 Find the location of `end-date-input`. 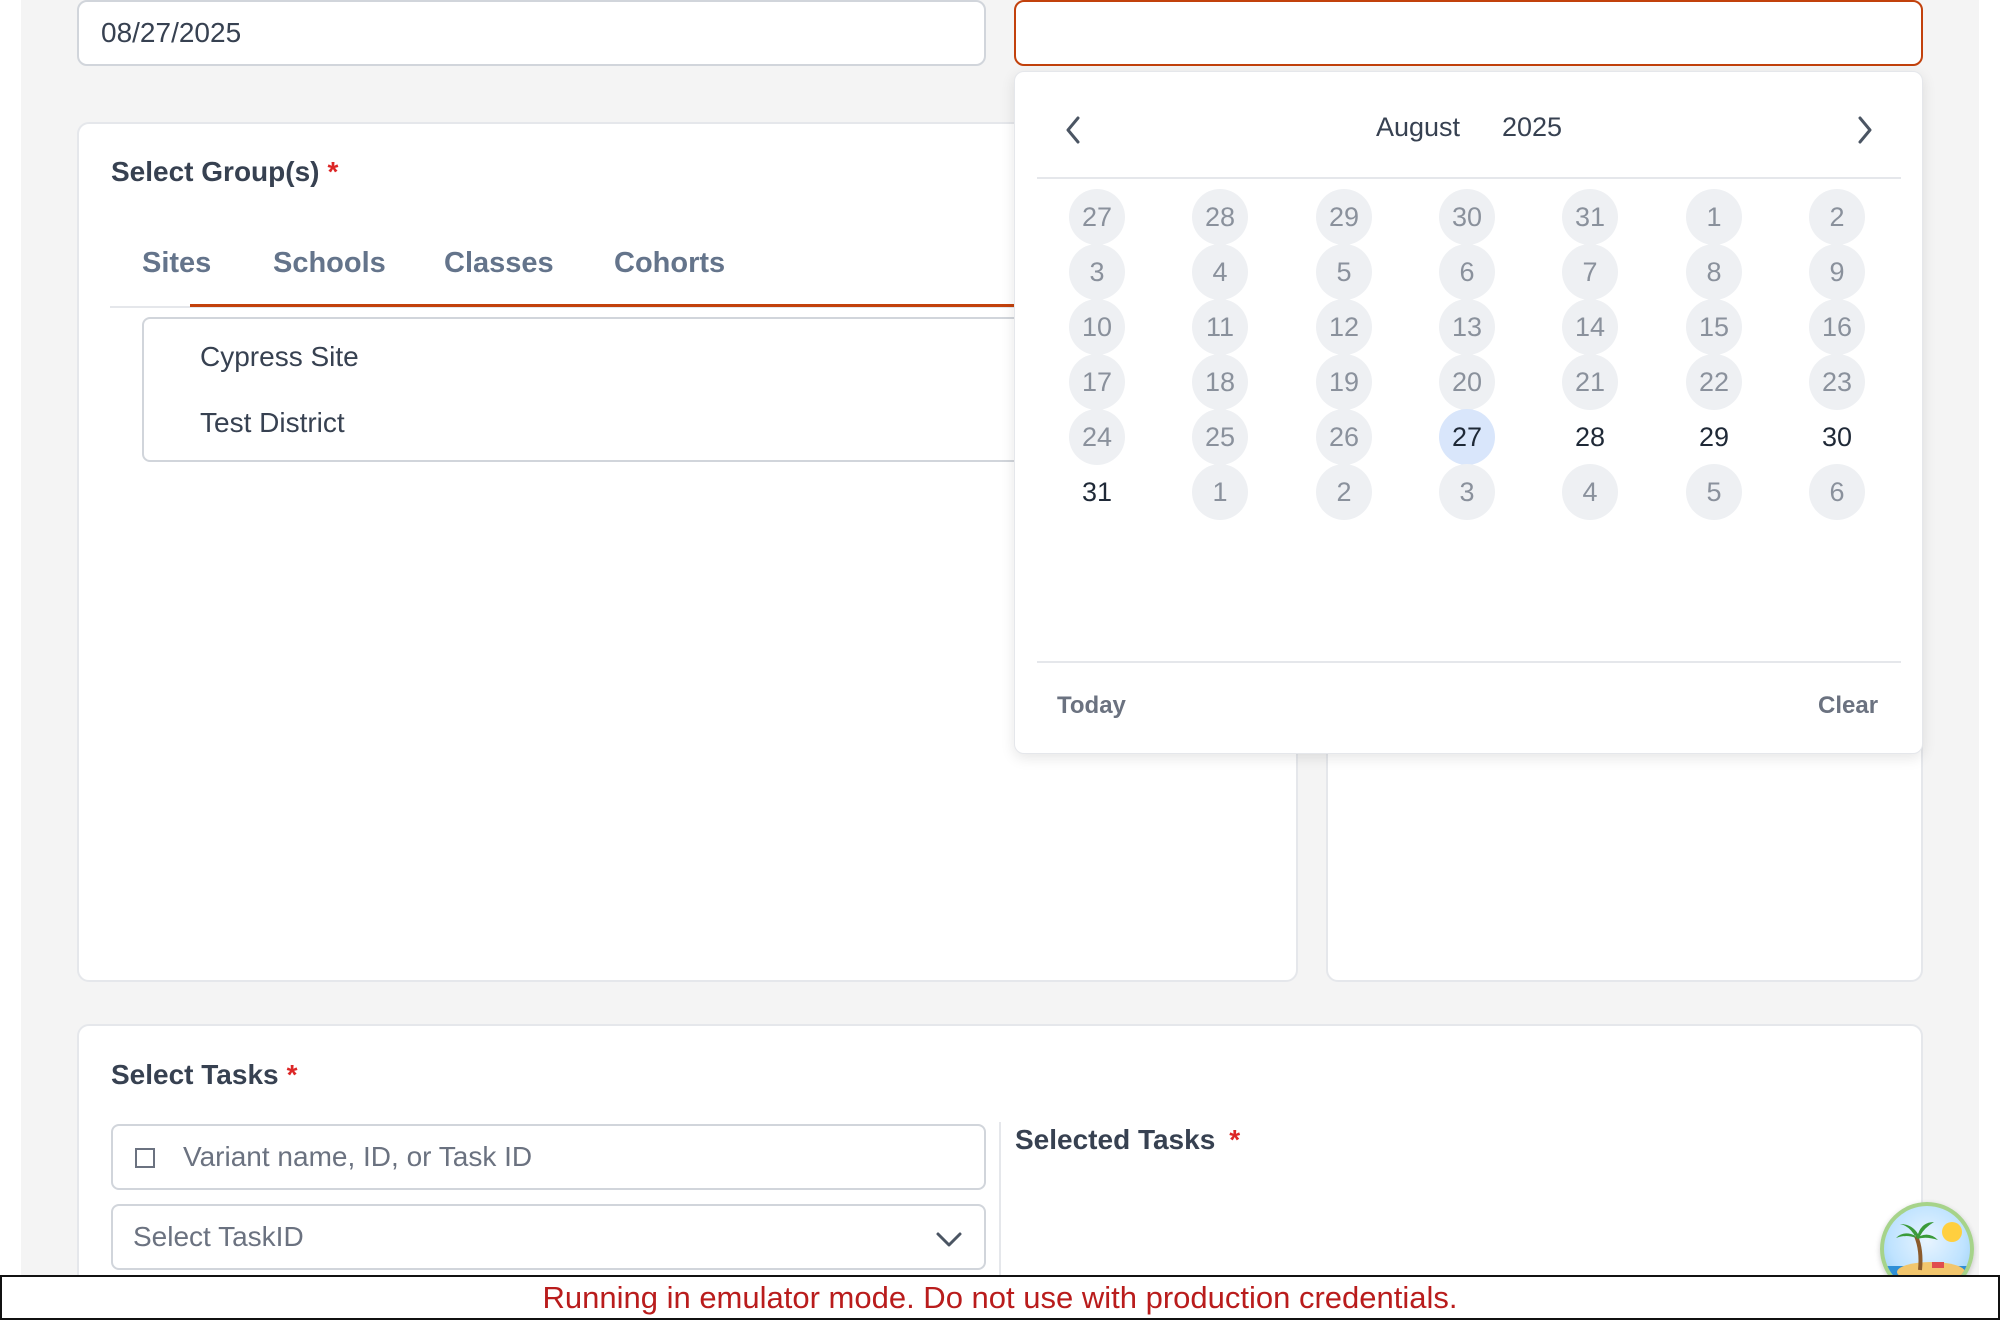

end-date-input is located at coordinates (1468, 33).